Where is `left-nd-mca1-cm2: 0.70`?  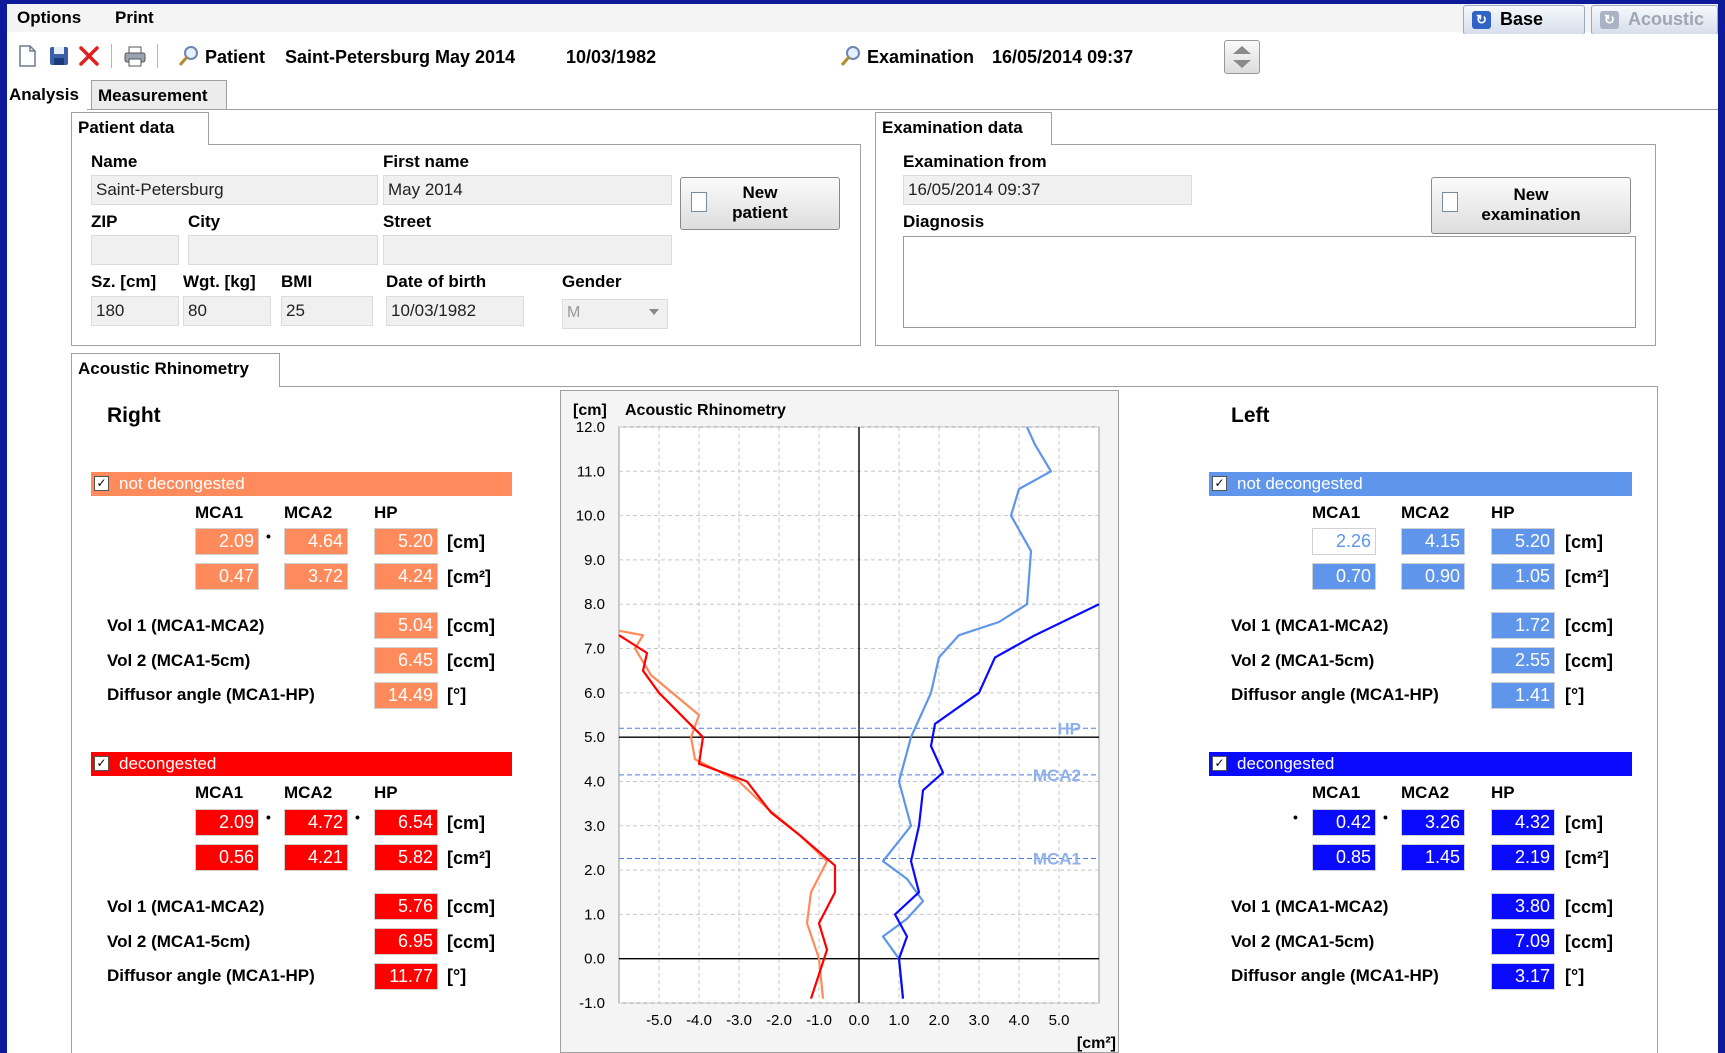 left-nd-mca1-cm2: 0.70 is located at coordinates (1344, 576).